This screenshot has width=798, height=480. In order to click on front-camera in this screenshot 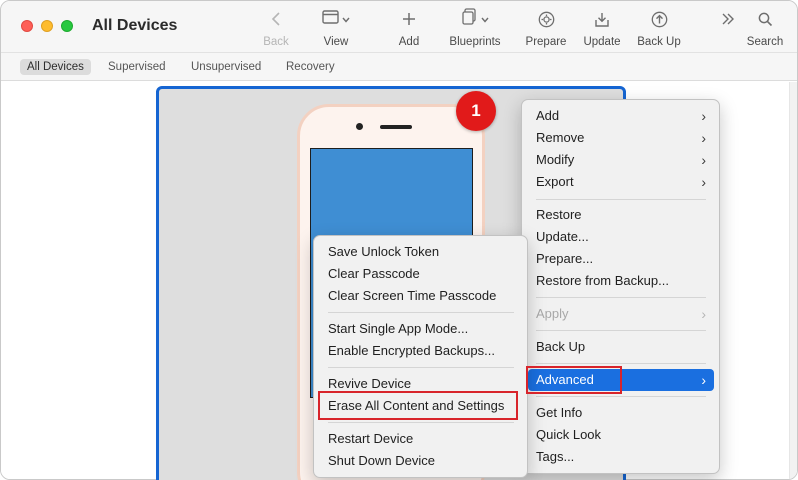, I will do `click(359, 126)`.